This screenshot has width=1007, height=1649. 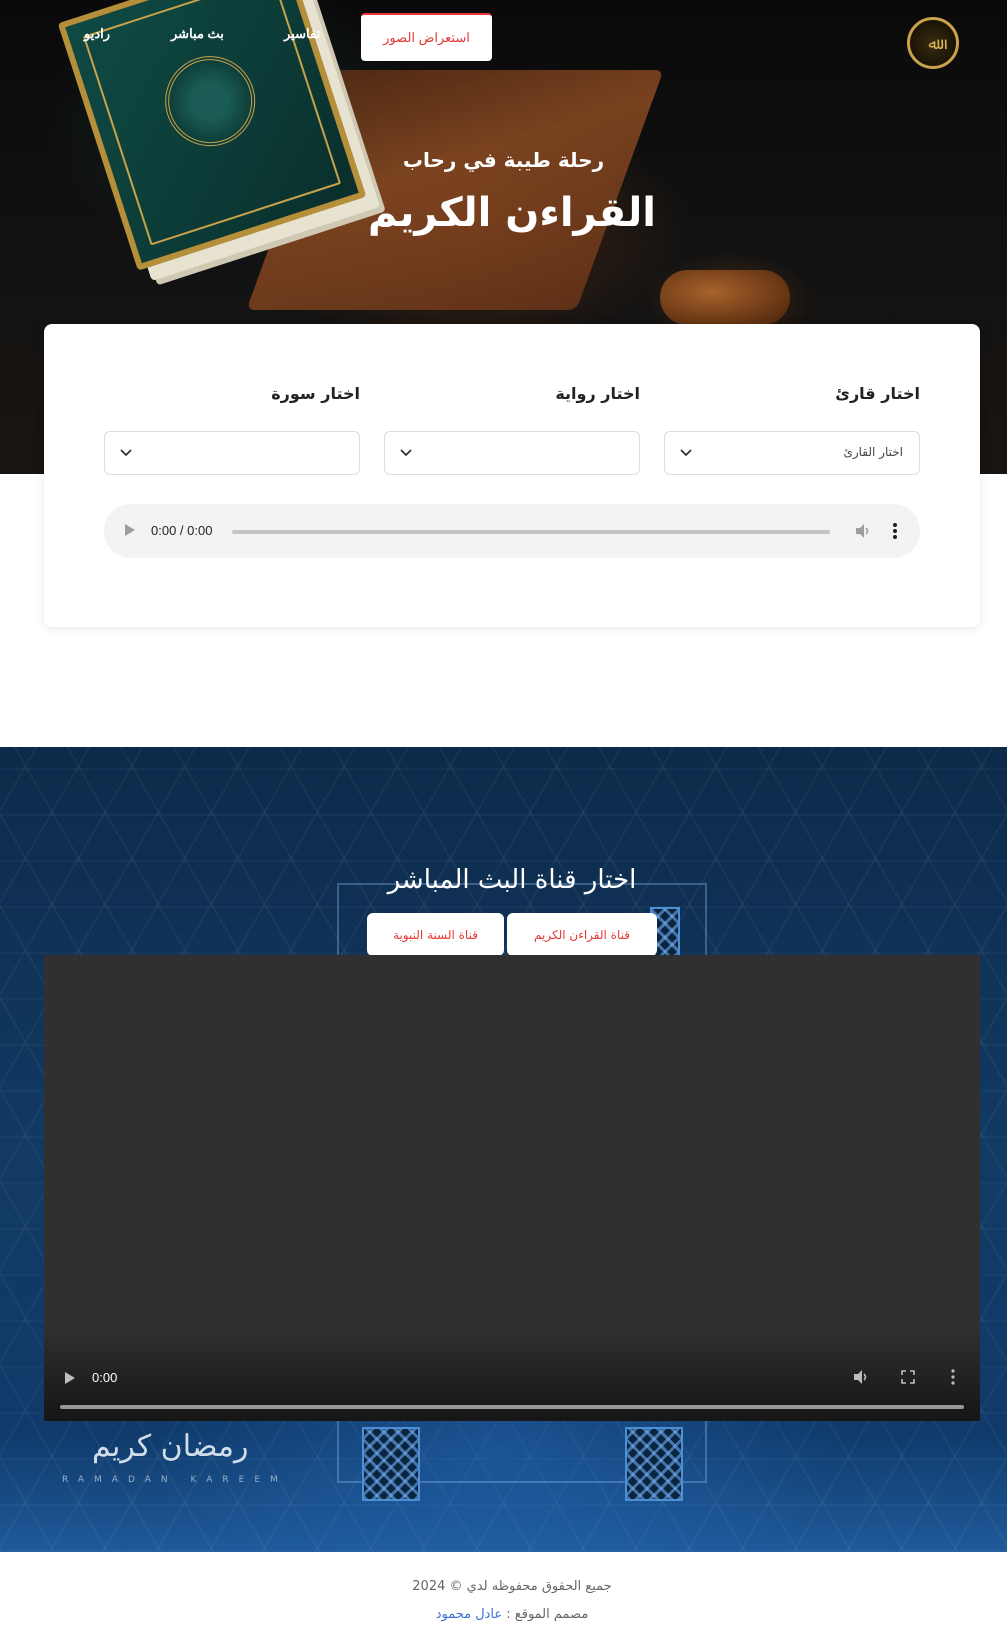 What do you see at coordinates (302, 34) in the screenshot?
I see `nav-tafaseer: تفاسير` at bounding box center [302, 34].